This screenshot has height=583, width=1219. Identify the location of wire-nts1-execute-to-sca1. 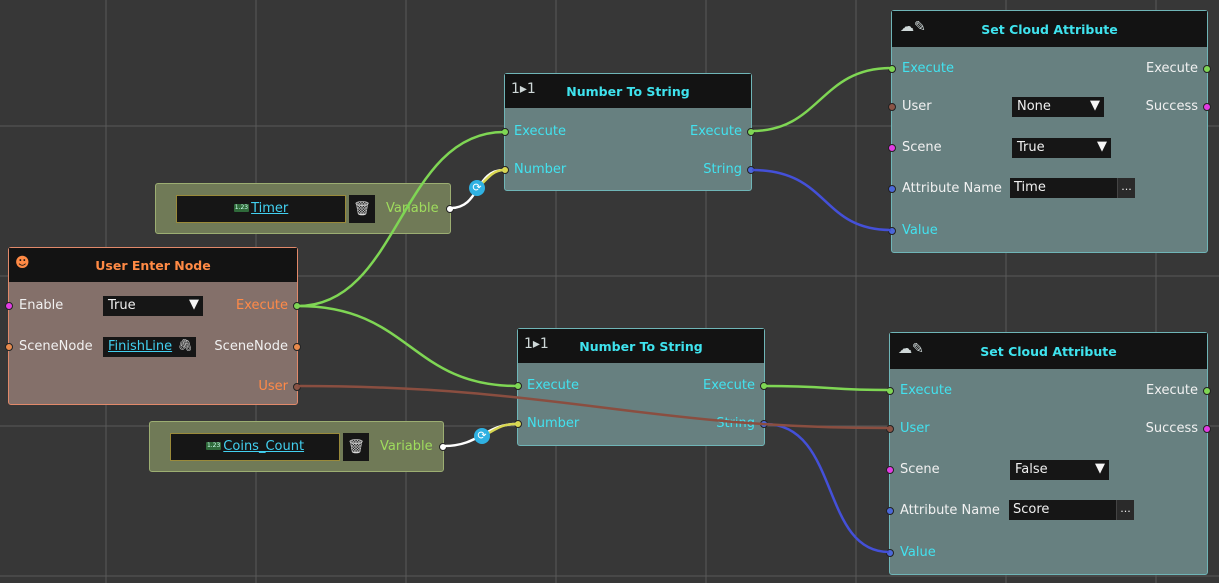
(821, 99).